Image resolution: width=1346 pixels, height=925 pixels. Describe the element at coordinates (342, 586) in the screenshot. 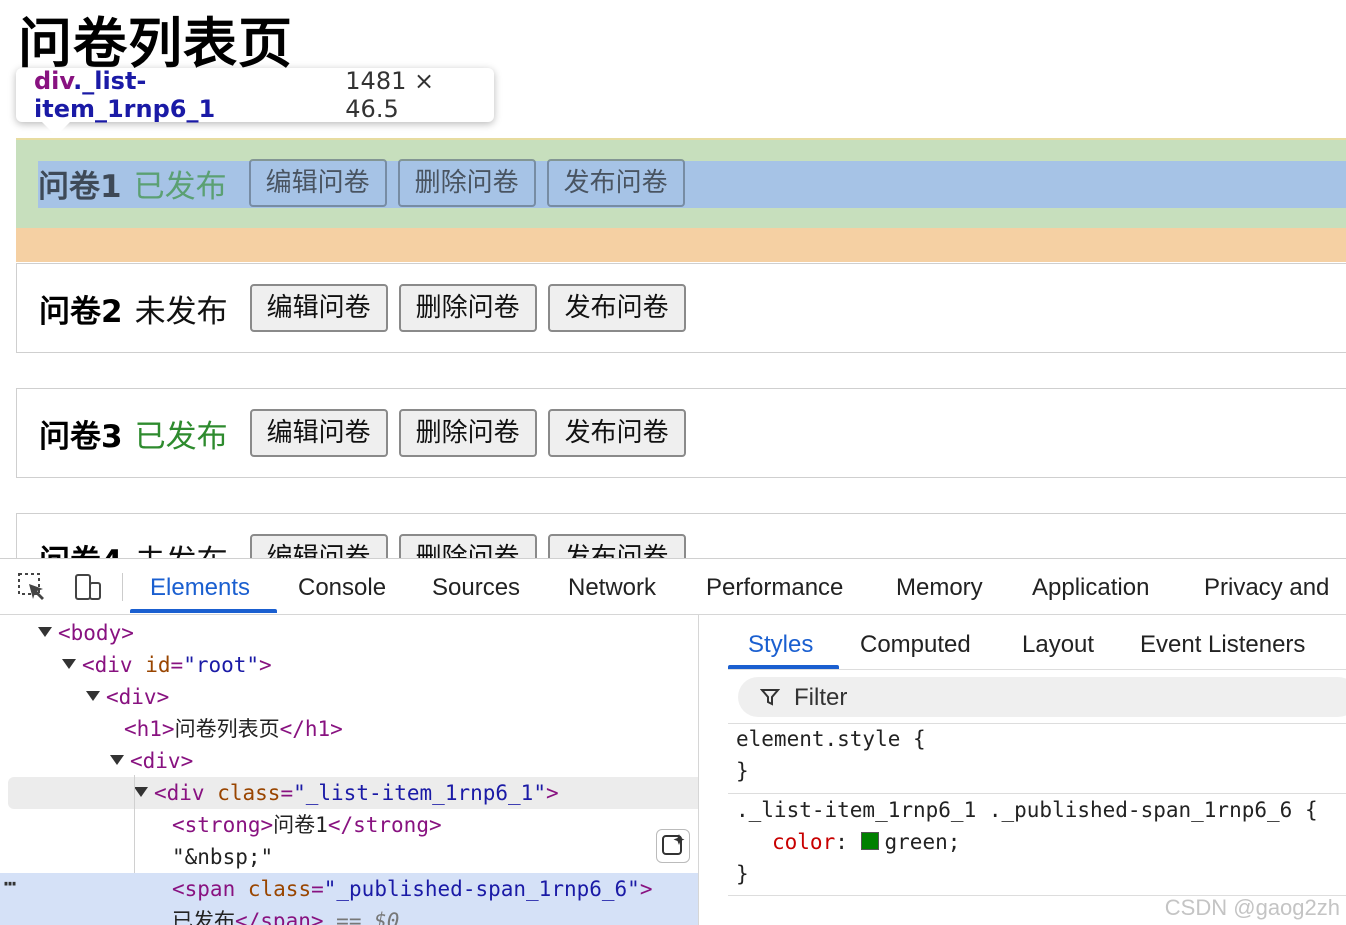

I see `tab-console: Console` at that location.